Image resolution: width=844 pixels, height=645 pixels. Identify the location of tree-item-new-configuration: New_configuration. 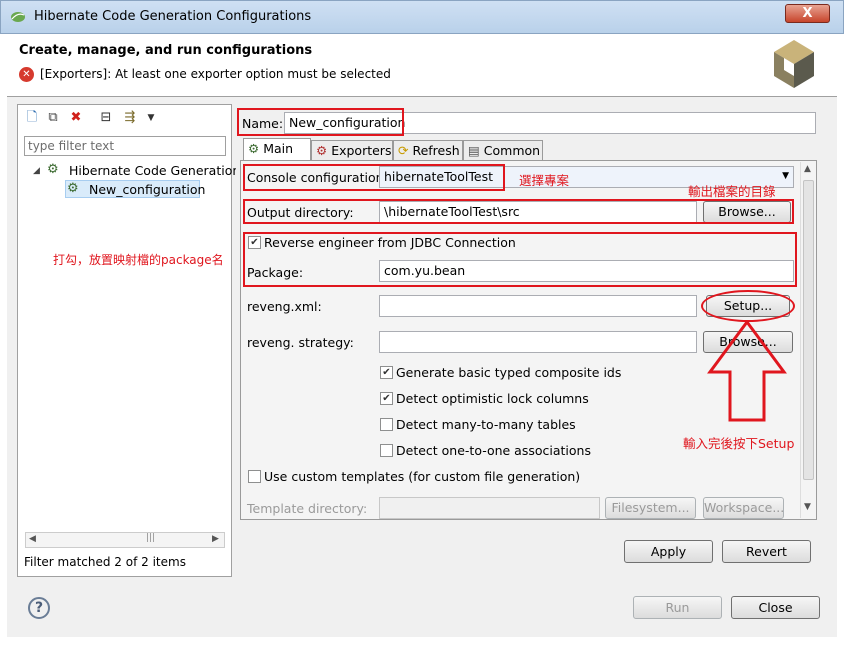
(147, 189).